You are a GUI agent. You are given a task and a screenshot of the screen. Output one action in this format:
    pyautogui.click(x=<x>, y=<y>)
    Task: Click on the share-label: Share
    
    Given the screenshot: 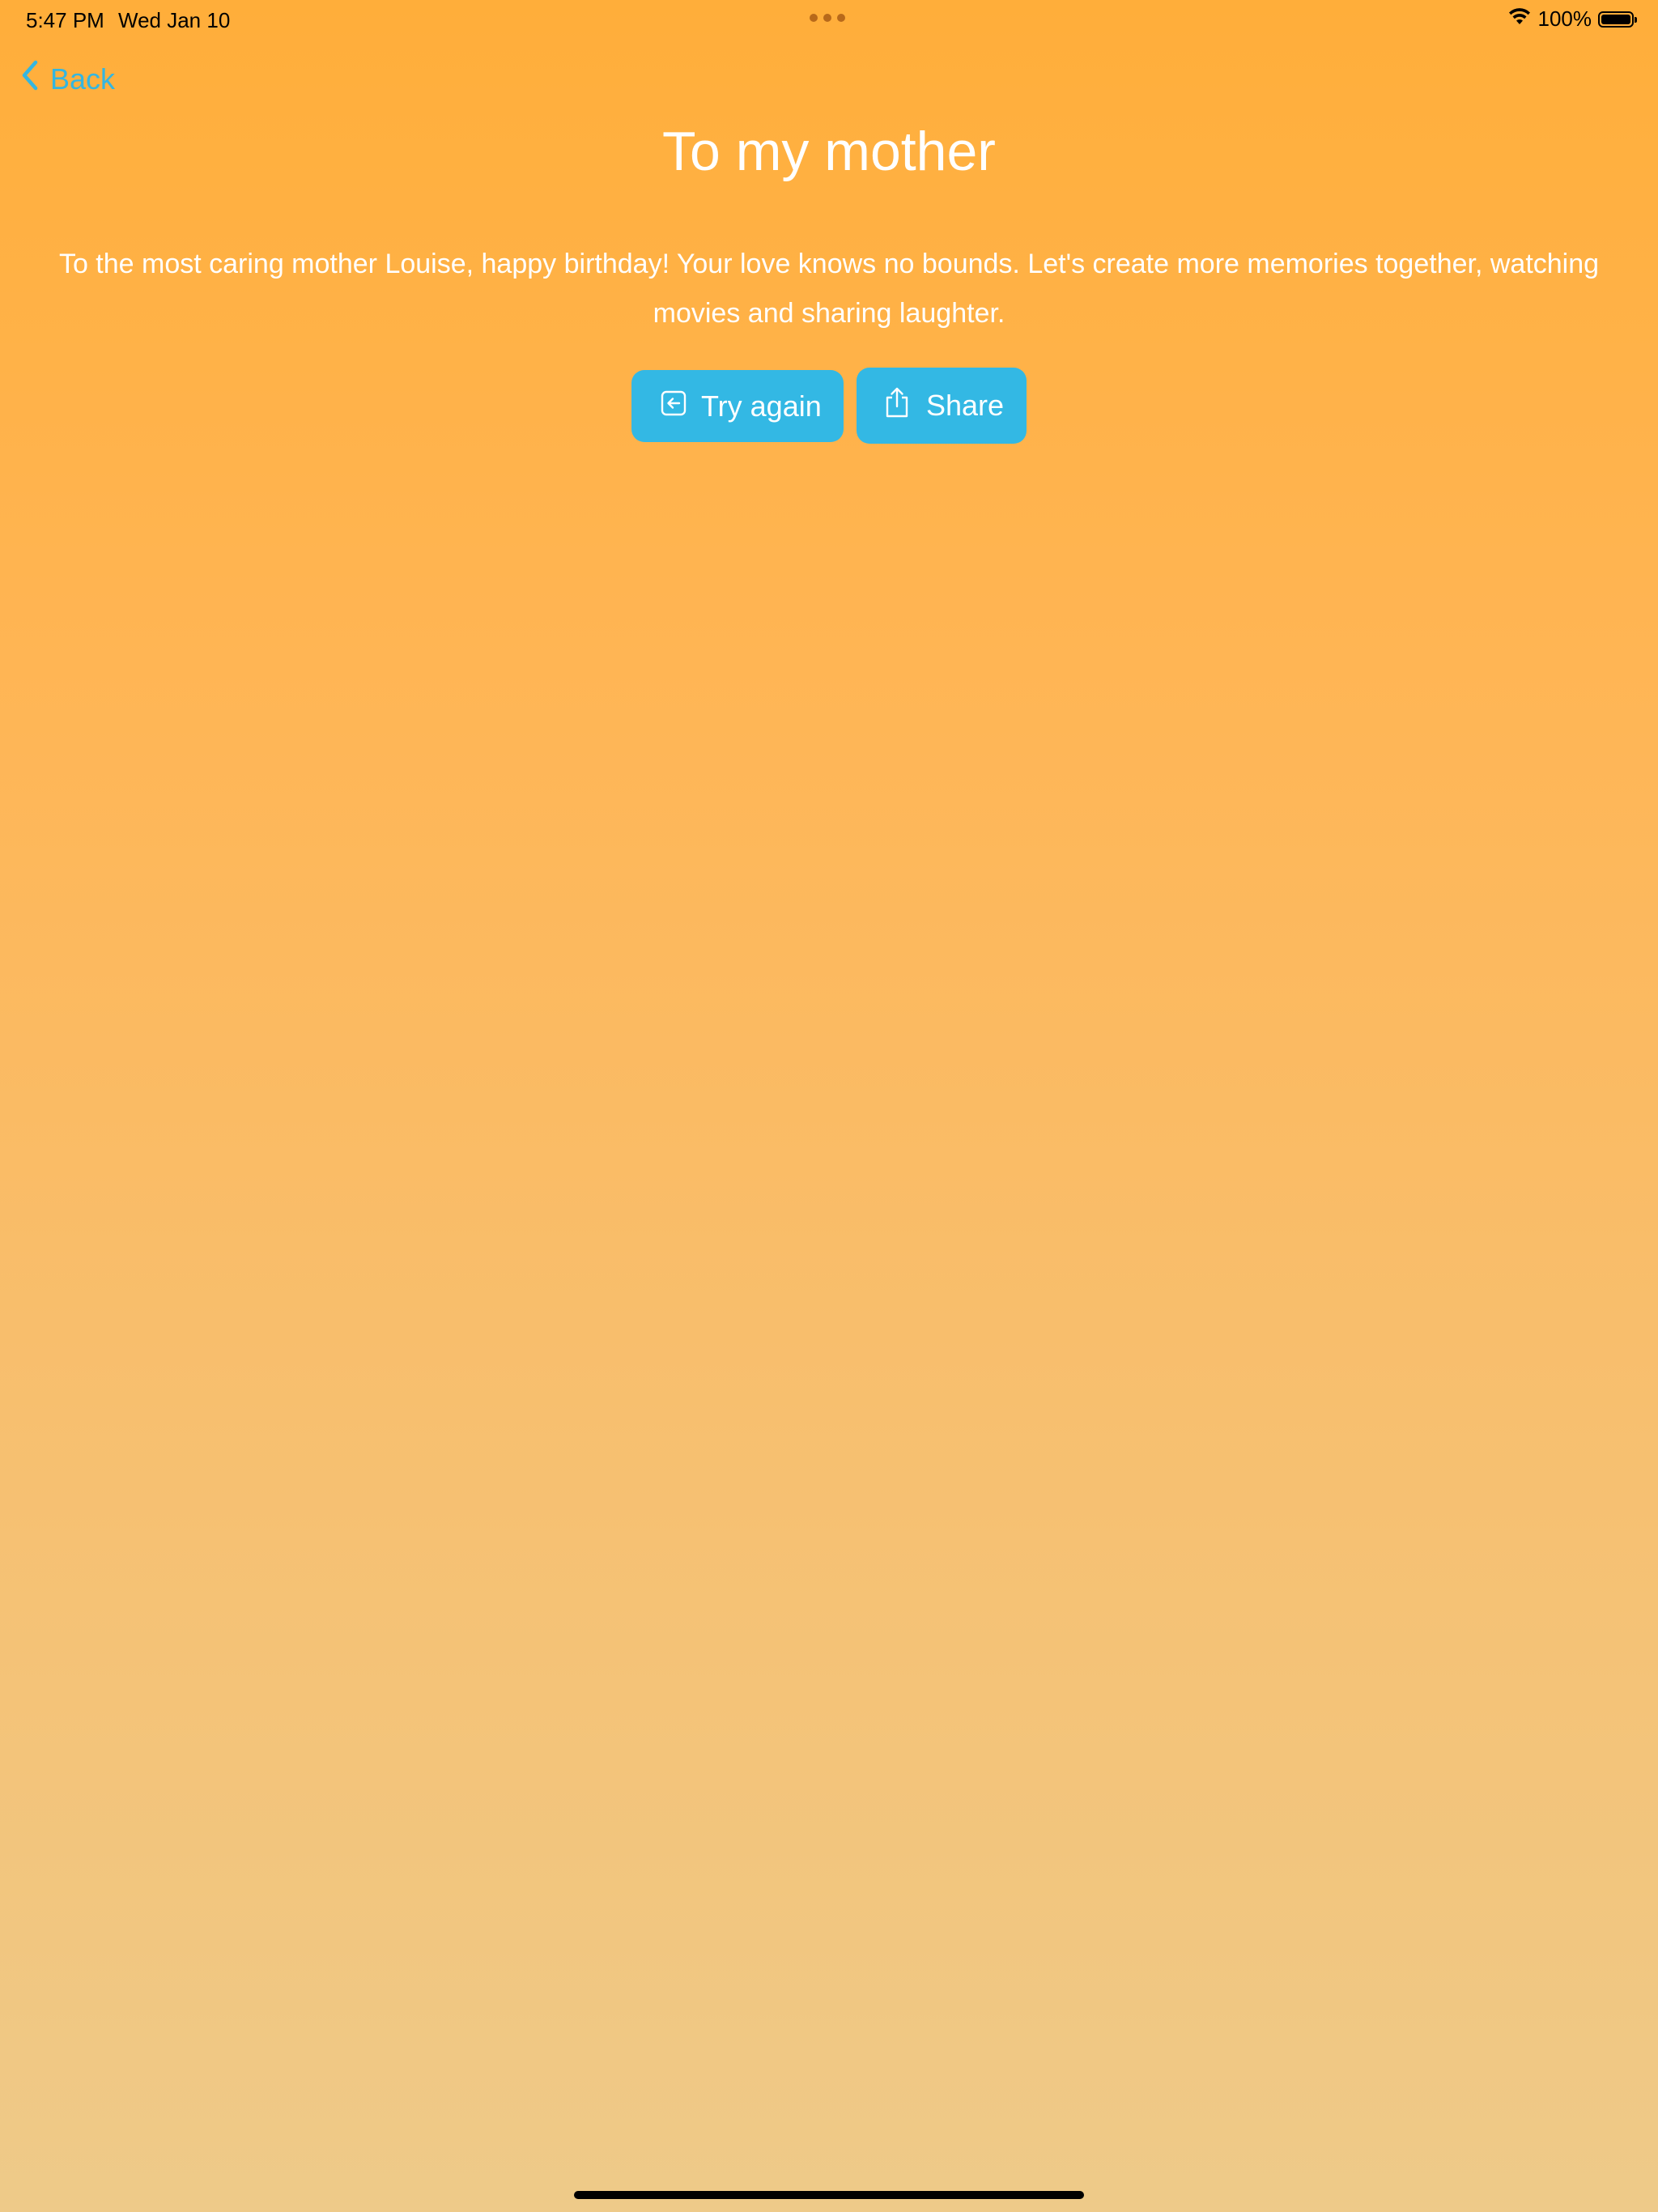 What is the action you would take?
    pyautogui.click(x=965, y=406)
    